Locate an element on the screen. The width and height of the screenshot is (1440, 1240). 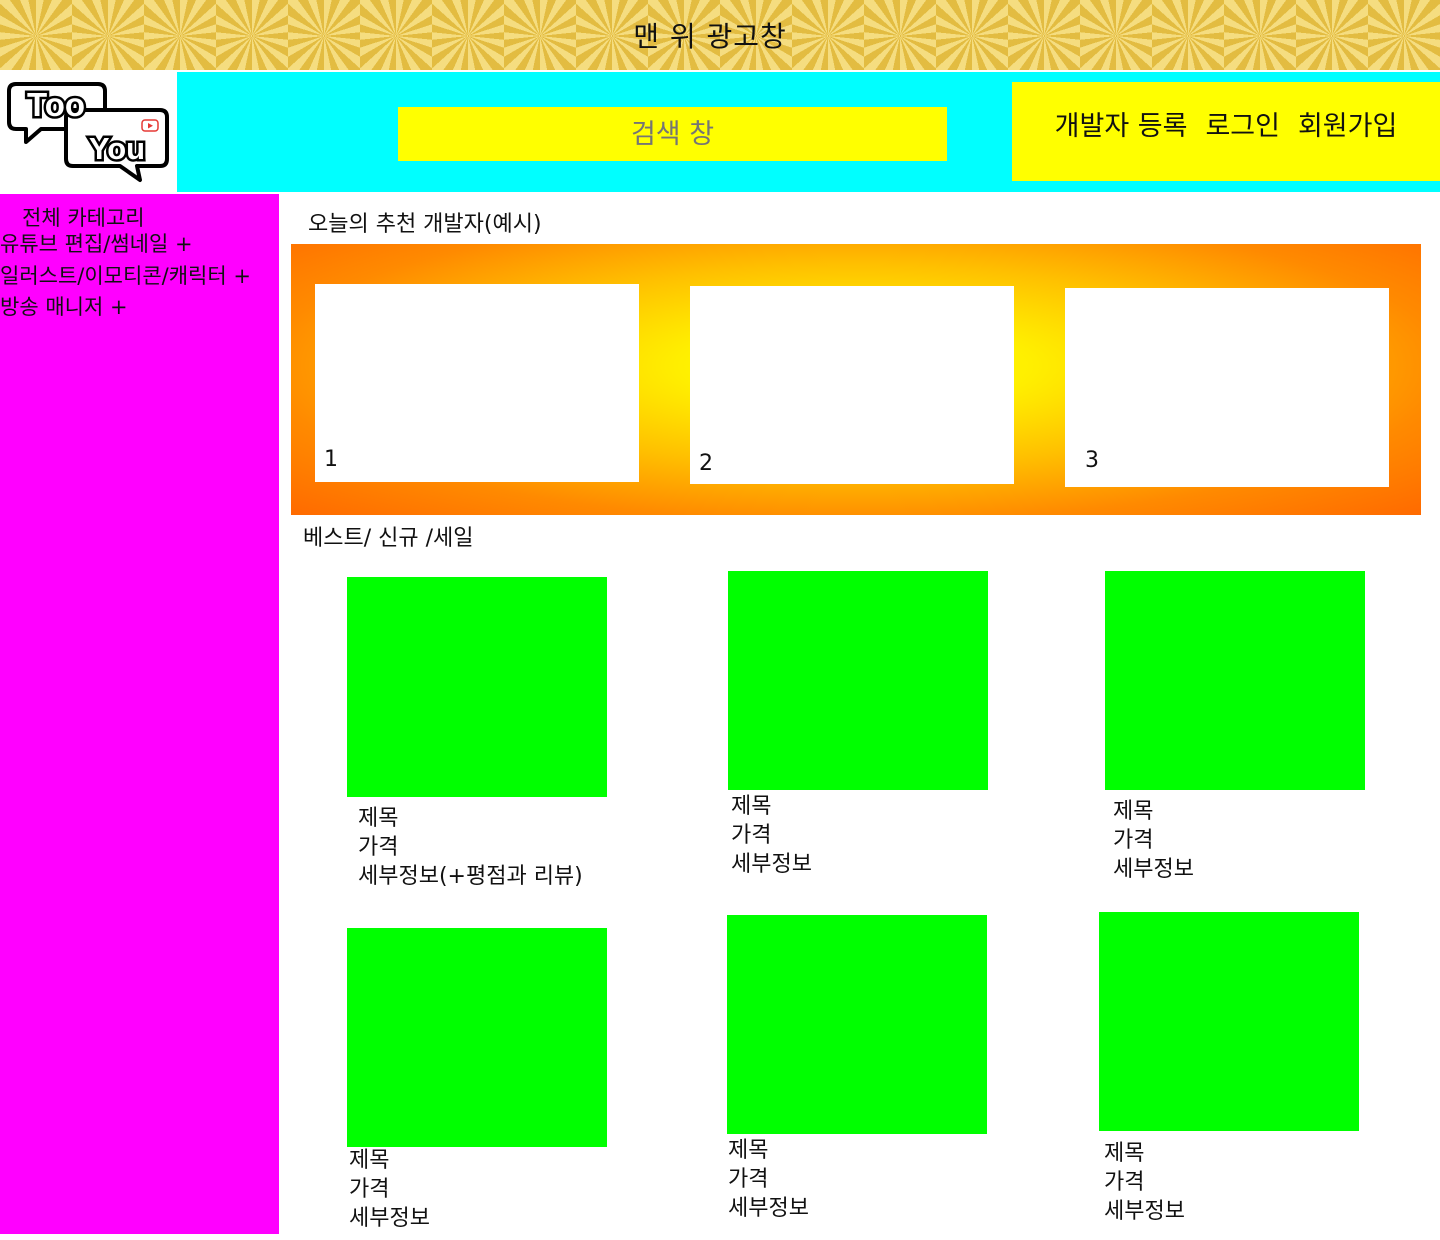
auth-menu: 개발자 등록 로그인 회원가입 is located at coordinates (1226, 131).